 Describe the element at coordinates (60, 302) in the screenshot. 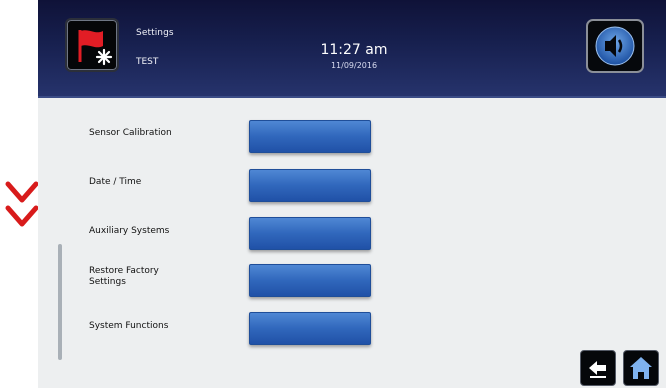

I see `scrollbar` at that location.